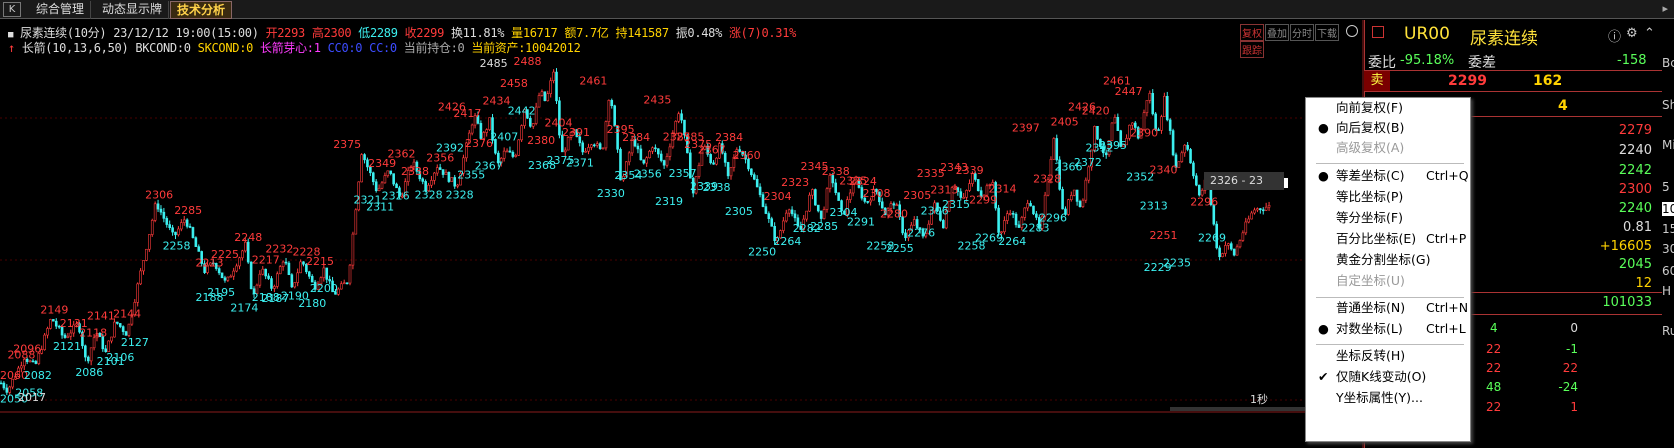 This screenshot has width=1674, height=448. Describe the element at coordinates (1668, 209) in the screenshot. I see `period-item-5: 10` at that location.